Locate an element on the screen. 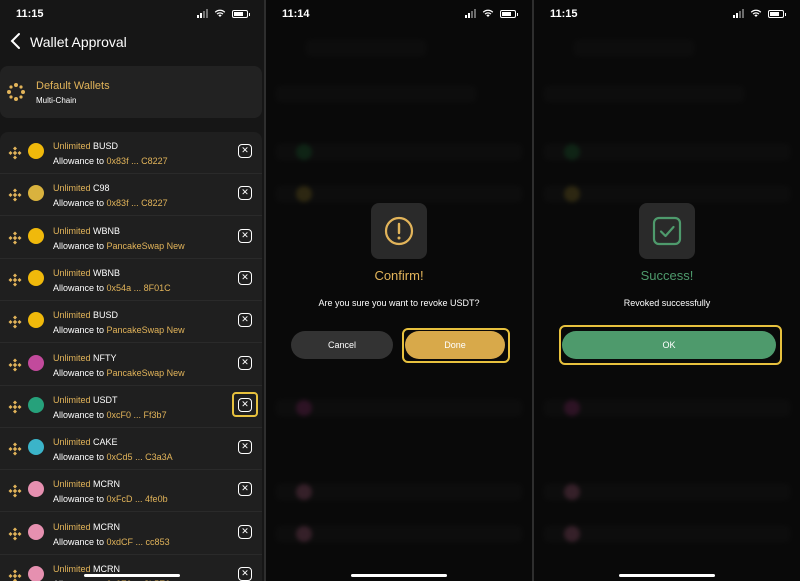 This screenshot has width=800, height=581. success-icon-box is located at coordinates (667, 231).